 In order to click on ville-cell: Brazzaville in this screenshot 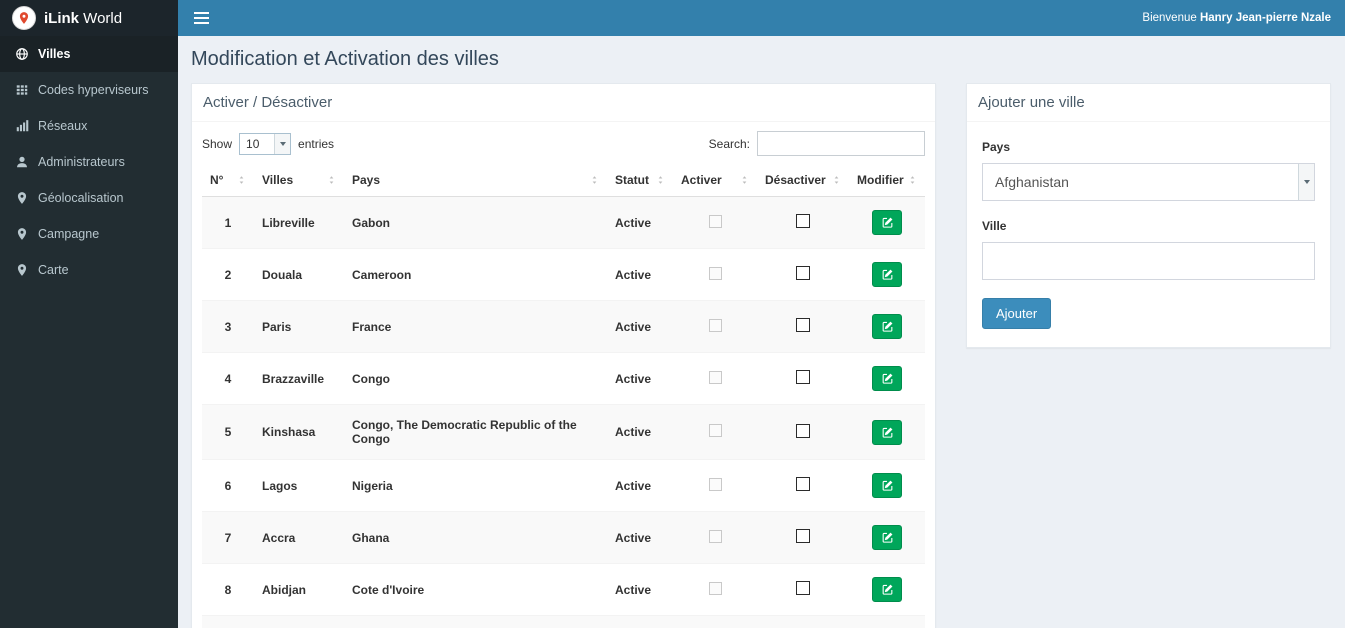, I will do `click(299, 378)`.